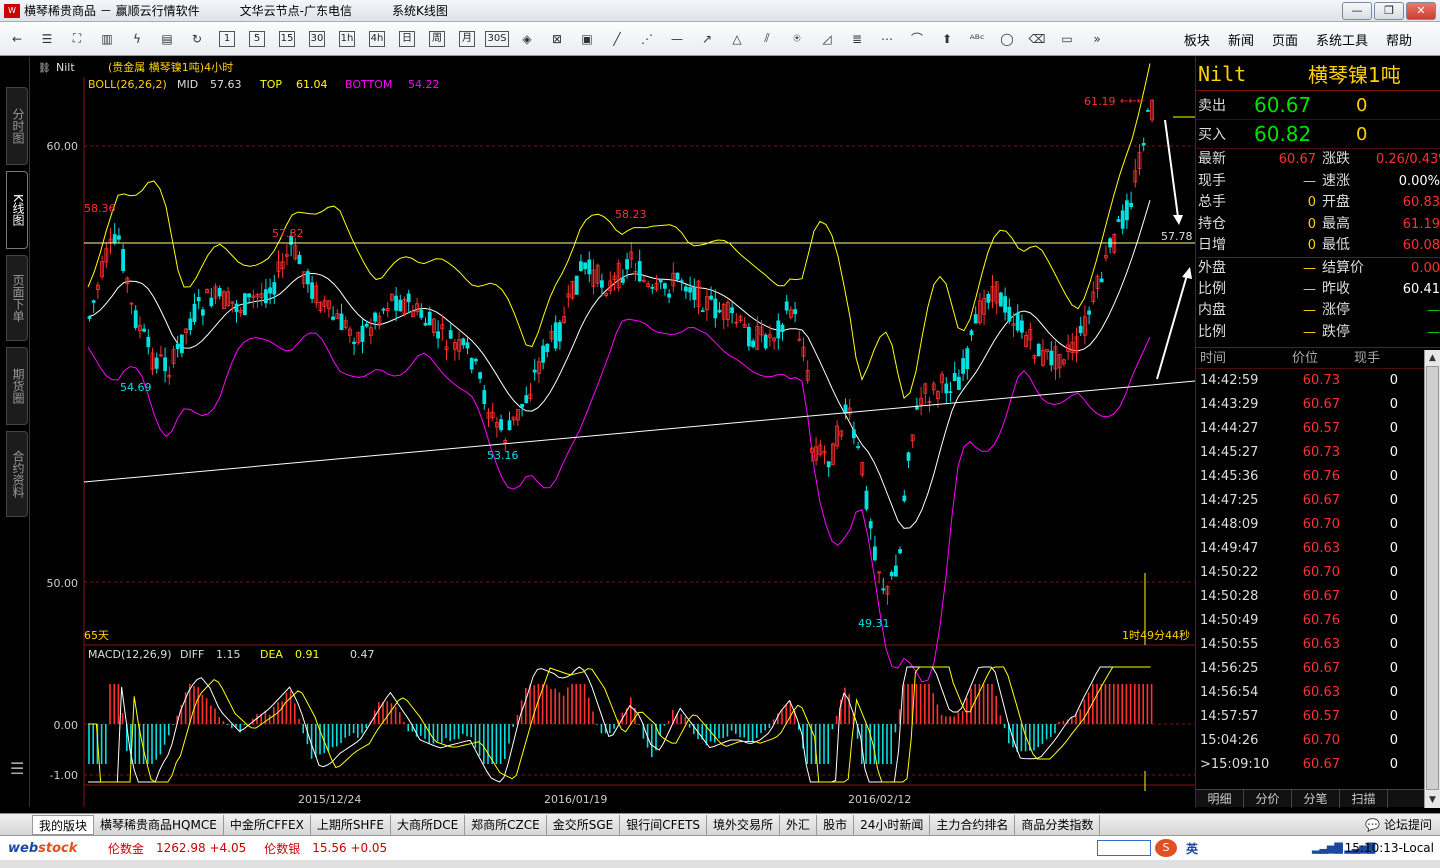 This screenshot has height=868, width=1440. I want to click on tick-row: 14:44:27 60.57 0, so click(1318, 429).